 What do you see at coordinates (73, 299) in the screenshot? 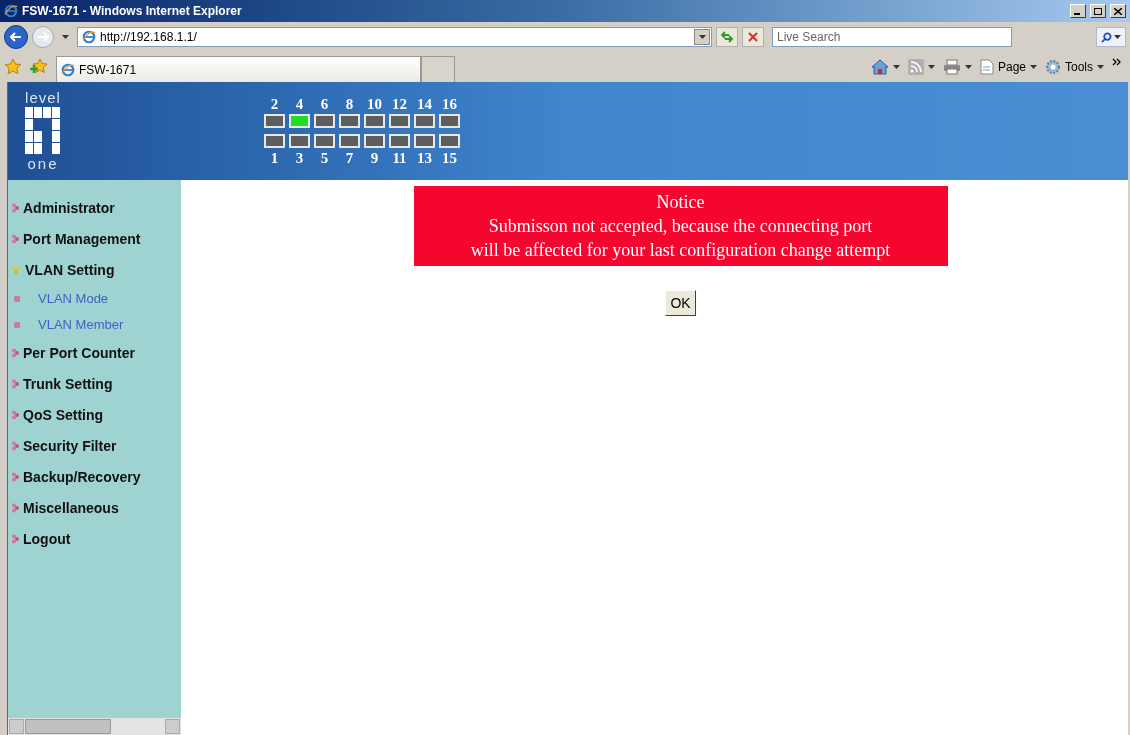
I see `sidebar-subitem: VLAN Mode` at bounding box center [73, 299].